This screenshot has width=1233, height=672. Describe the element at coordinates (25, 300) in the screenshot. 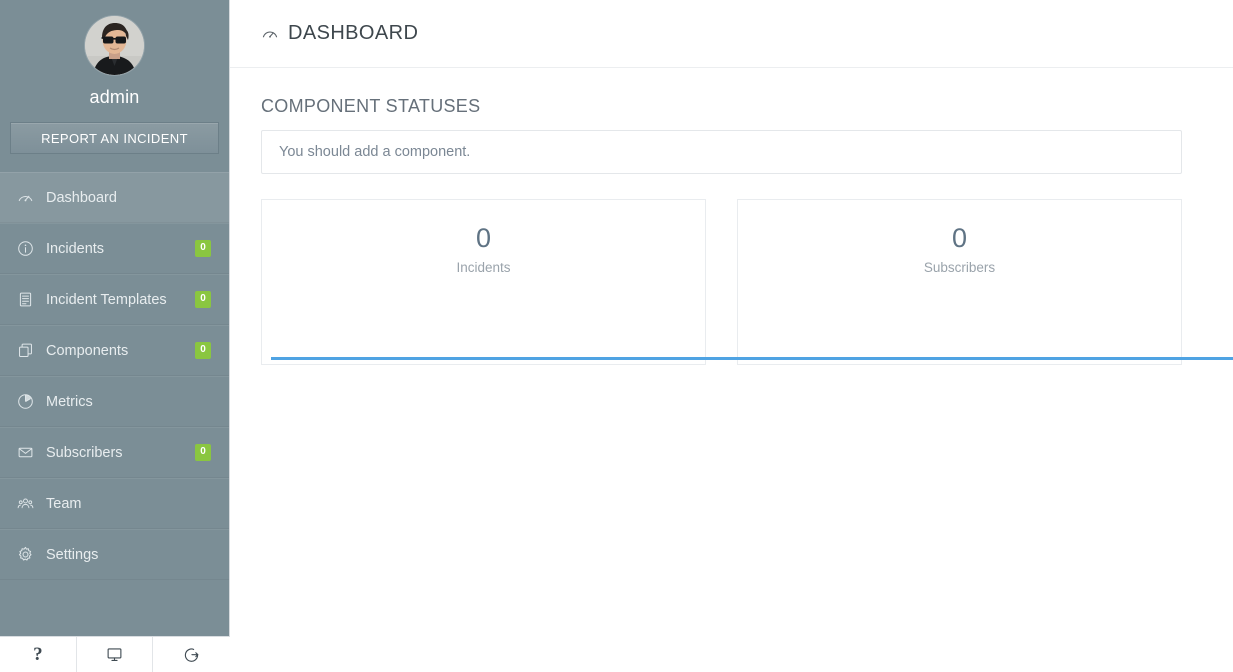

I see `document-list-icon` at that location.